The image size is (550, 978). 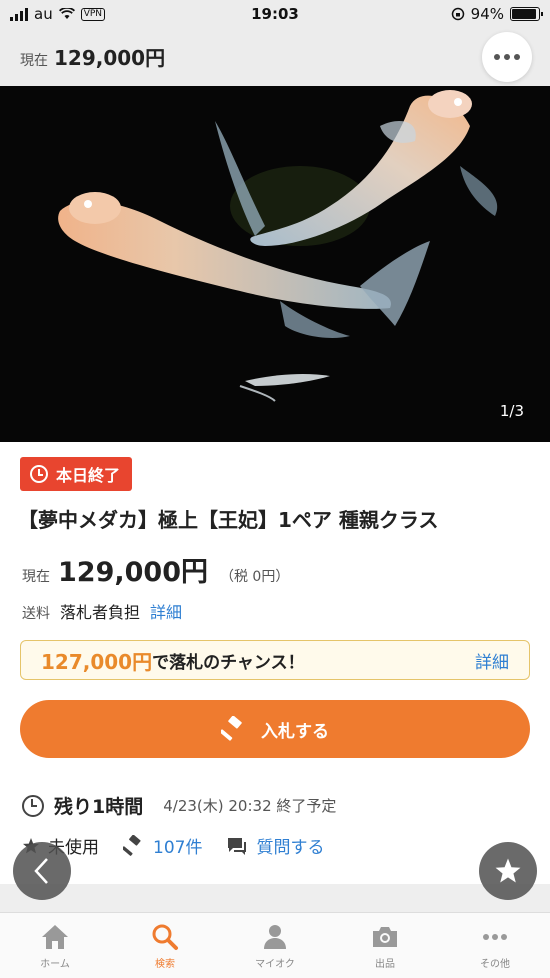 What do you see at coordinates (275, 898) in the screenshot?
I see `section-divider` at bounding box center [275, 898].